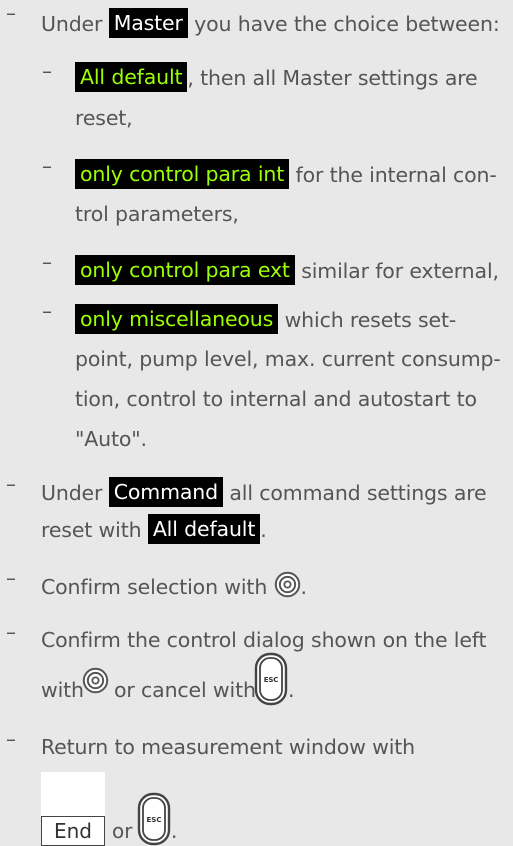  Describe the element at coordinates (228, 747) in the screenshot. I see `return-line1: Return to measurement window with` at that location.